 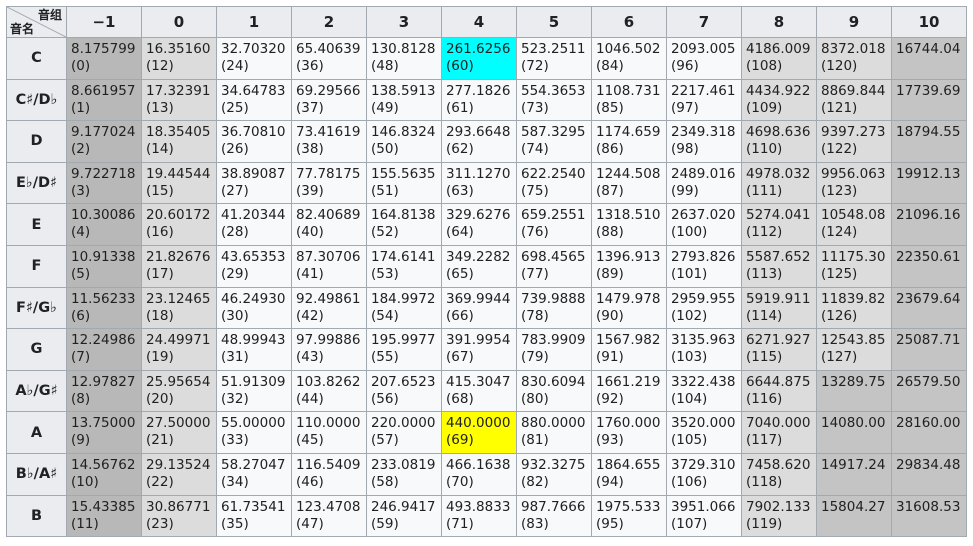 What do you see at coordinates (103, 173) in the screenshot?
I see `frequency-value: 9.722718` at bounding box center [103, 173].